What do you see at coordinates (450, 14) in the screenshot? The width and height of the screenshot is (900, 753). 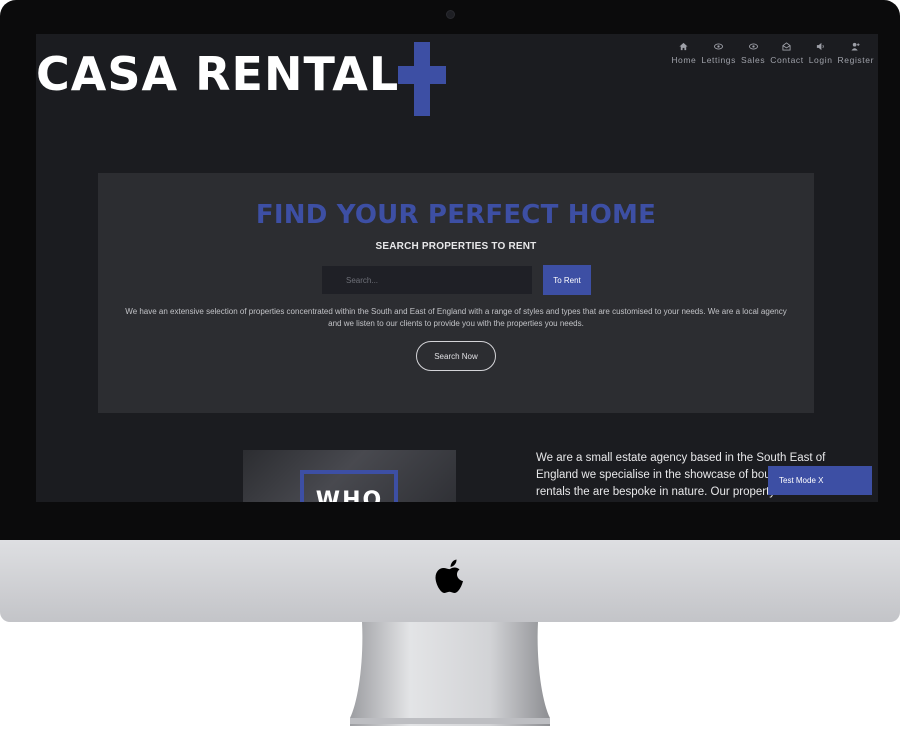 I see `camera-dot` at bounding box center [450, 14].